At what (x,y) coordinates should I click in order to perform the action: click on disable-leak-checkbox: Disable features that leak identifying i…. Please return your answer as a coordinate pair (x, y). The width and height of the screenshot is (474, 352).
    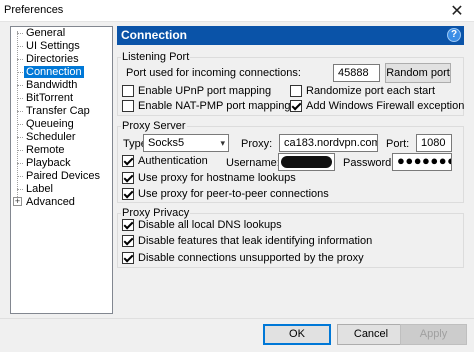
    Looking at the image, I should click on (247, 241).